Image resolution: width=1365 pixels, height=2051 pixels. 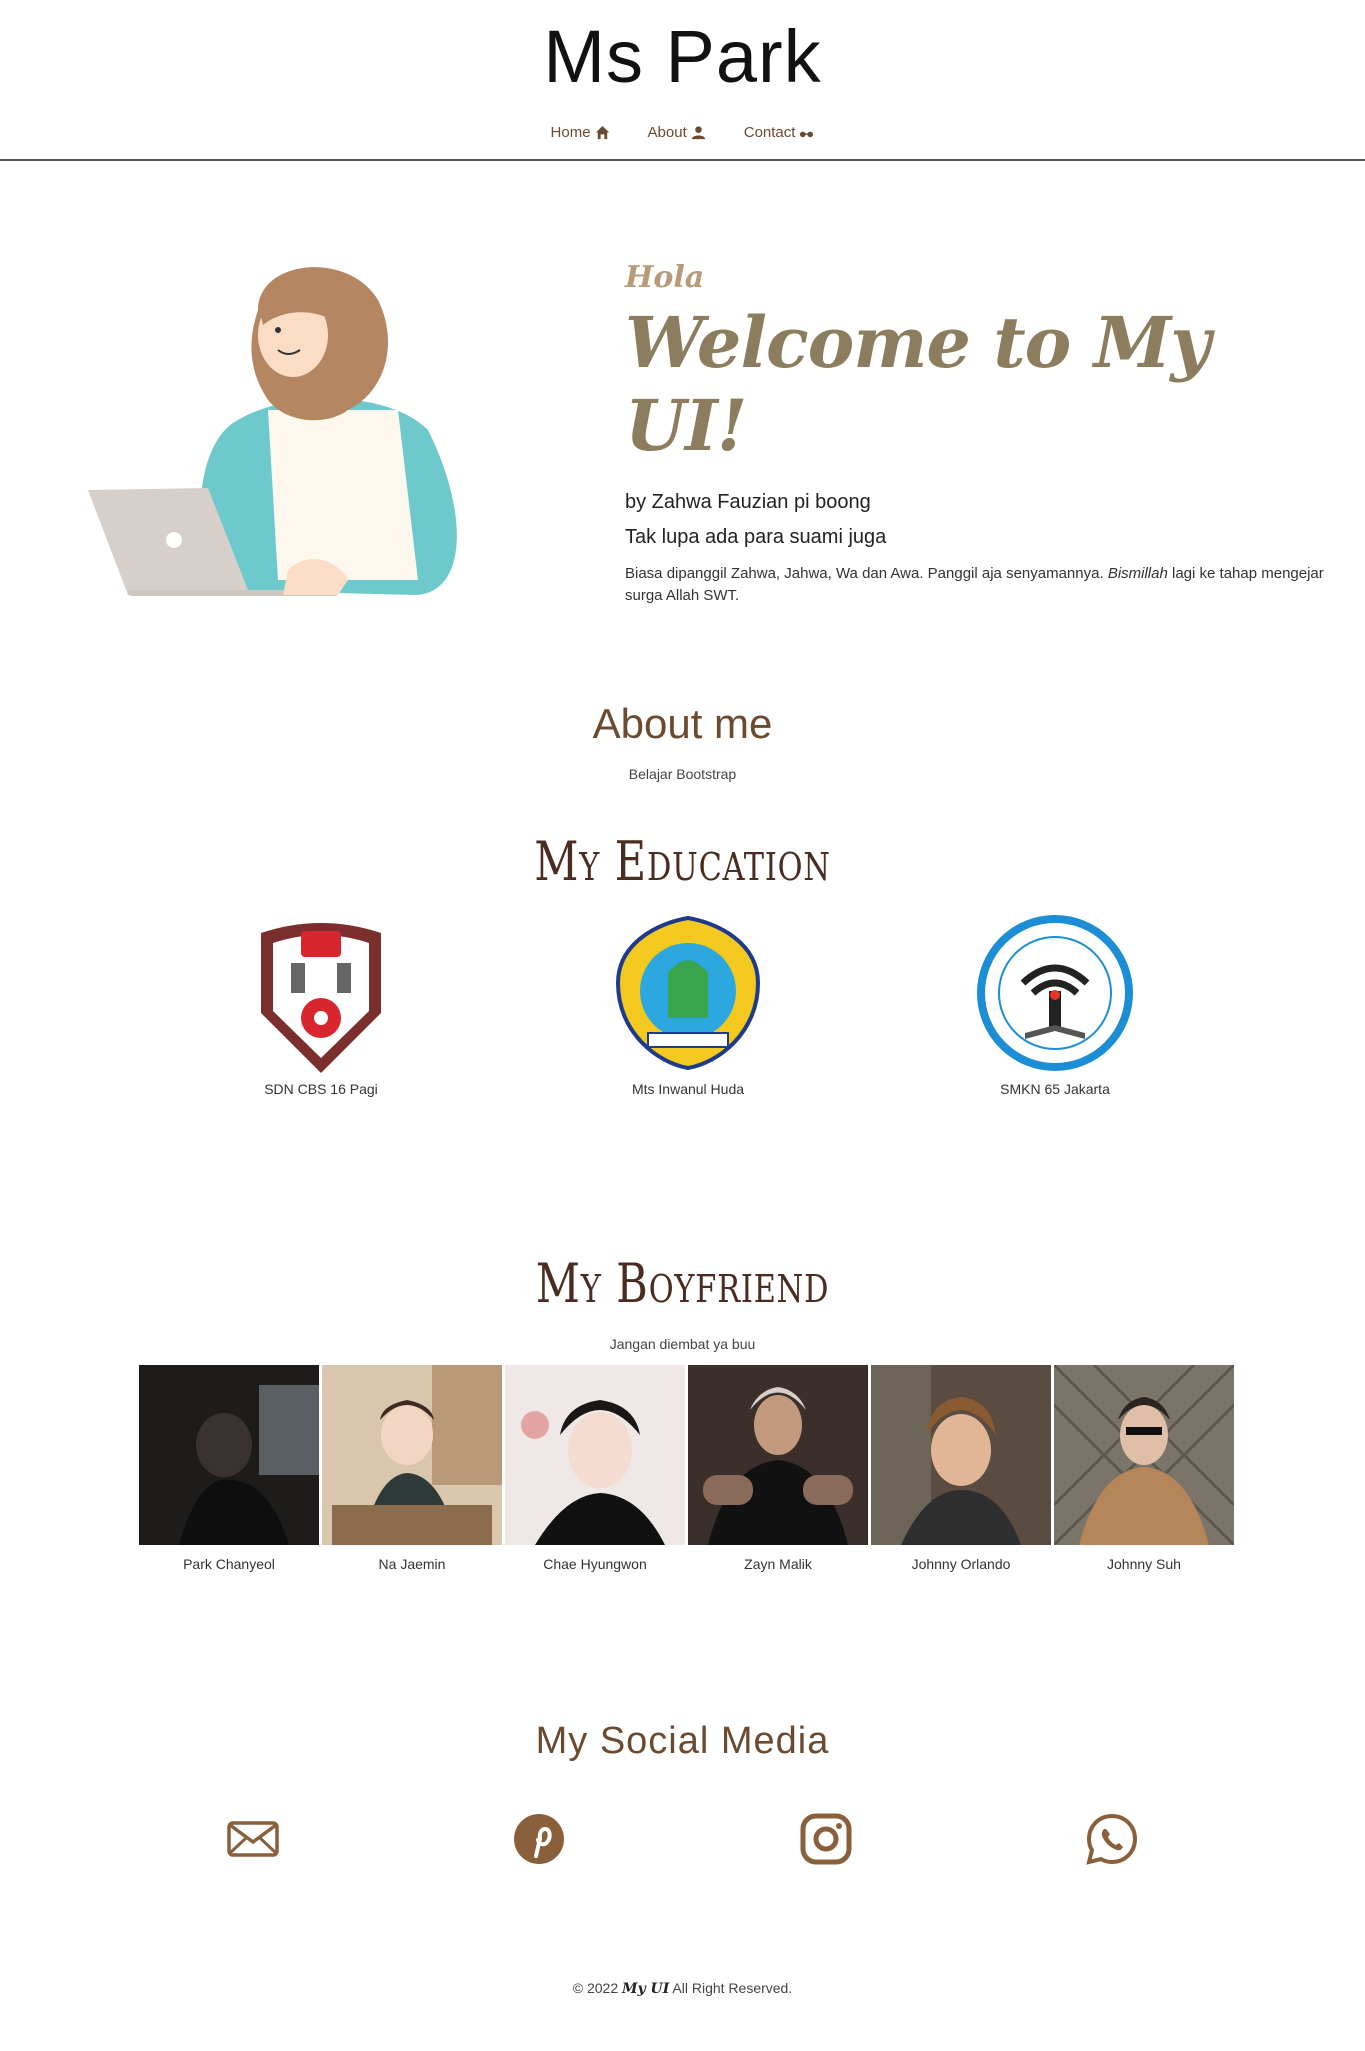 I want to click on nav-contact: Contact, so click(x=779, y=132).